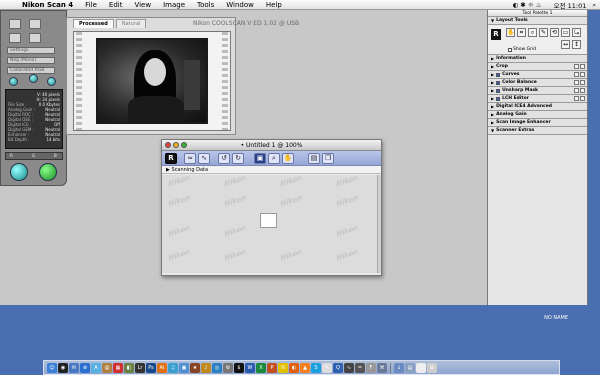  Describe the element at coordinates (537, 107) in the screenshot. I see `section-digital-ice4: ▶ Digital ICE4 Advanced` at that location.